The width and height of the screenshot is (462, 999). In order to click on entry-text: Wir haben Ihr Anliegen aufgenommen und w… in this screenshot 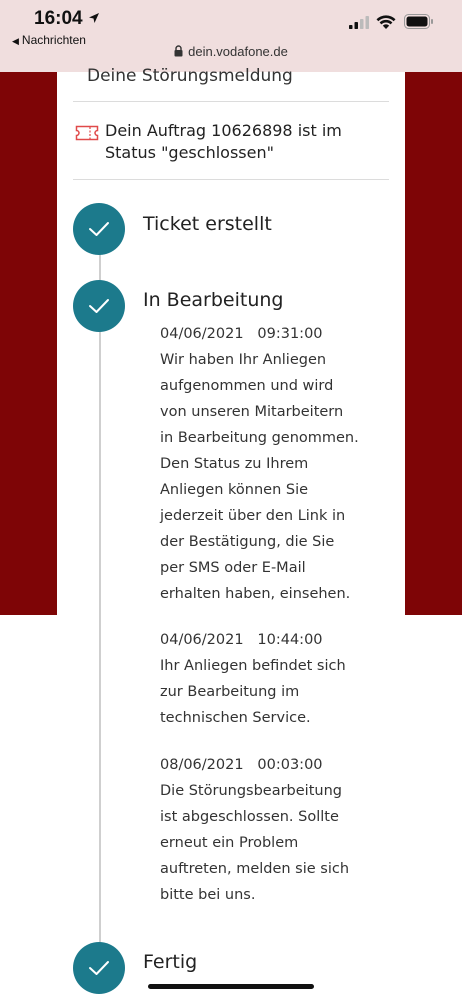, I will do `click(259, 477)`.